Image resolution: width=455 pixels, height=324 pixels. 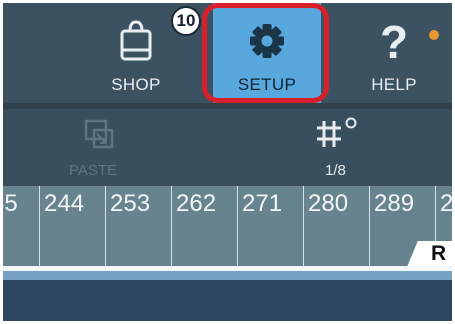 What do you see at coordinates (439, 253) in the screenshot?
I see `region-marker-label: R` at bounding box center [439, 253].